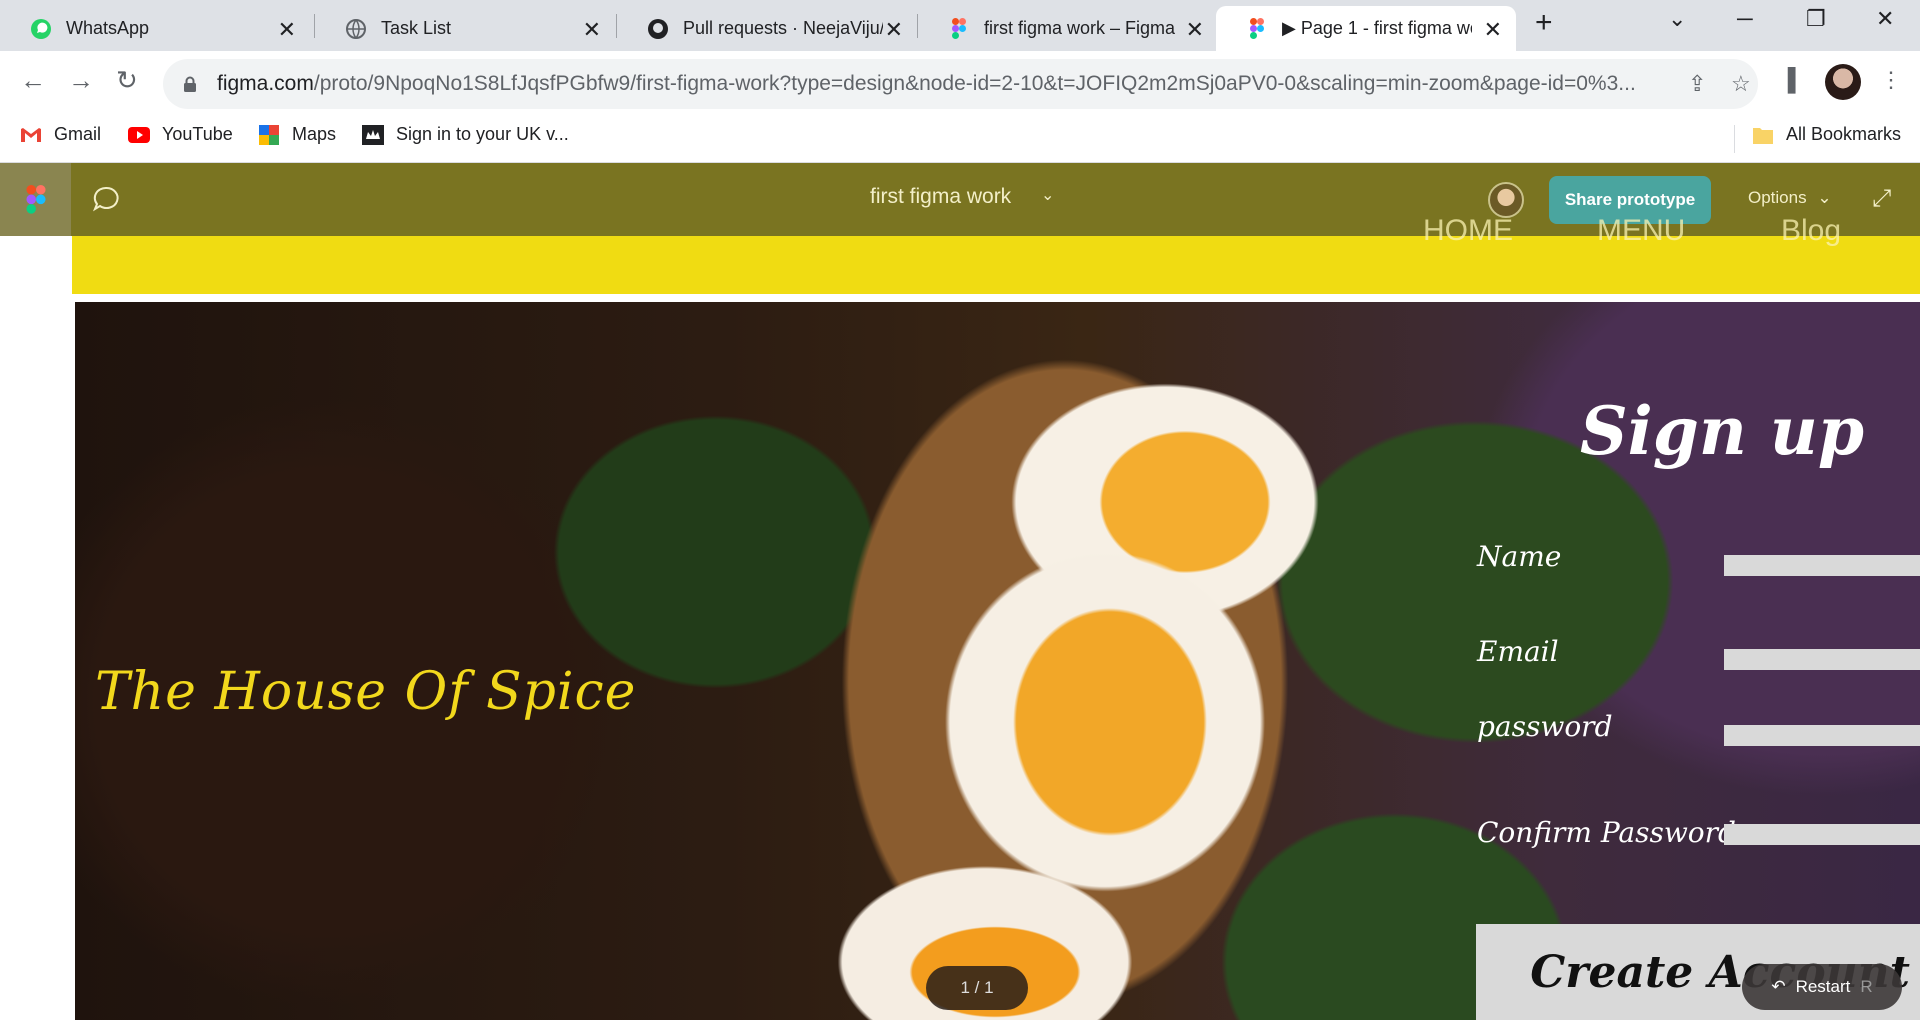 The height and width of the screenshot is (1020, 1920). Describe the element at coordinates (1697, 84) in the screenshot. I see `share-page-icon: ⇪` at that location.